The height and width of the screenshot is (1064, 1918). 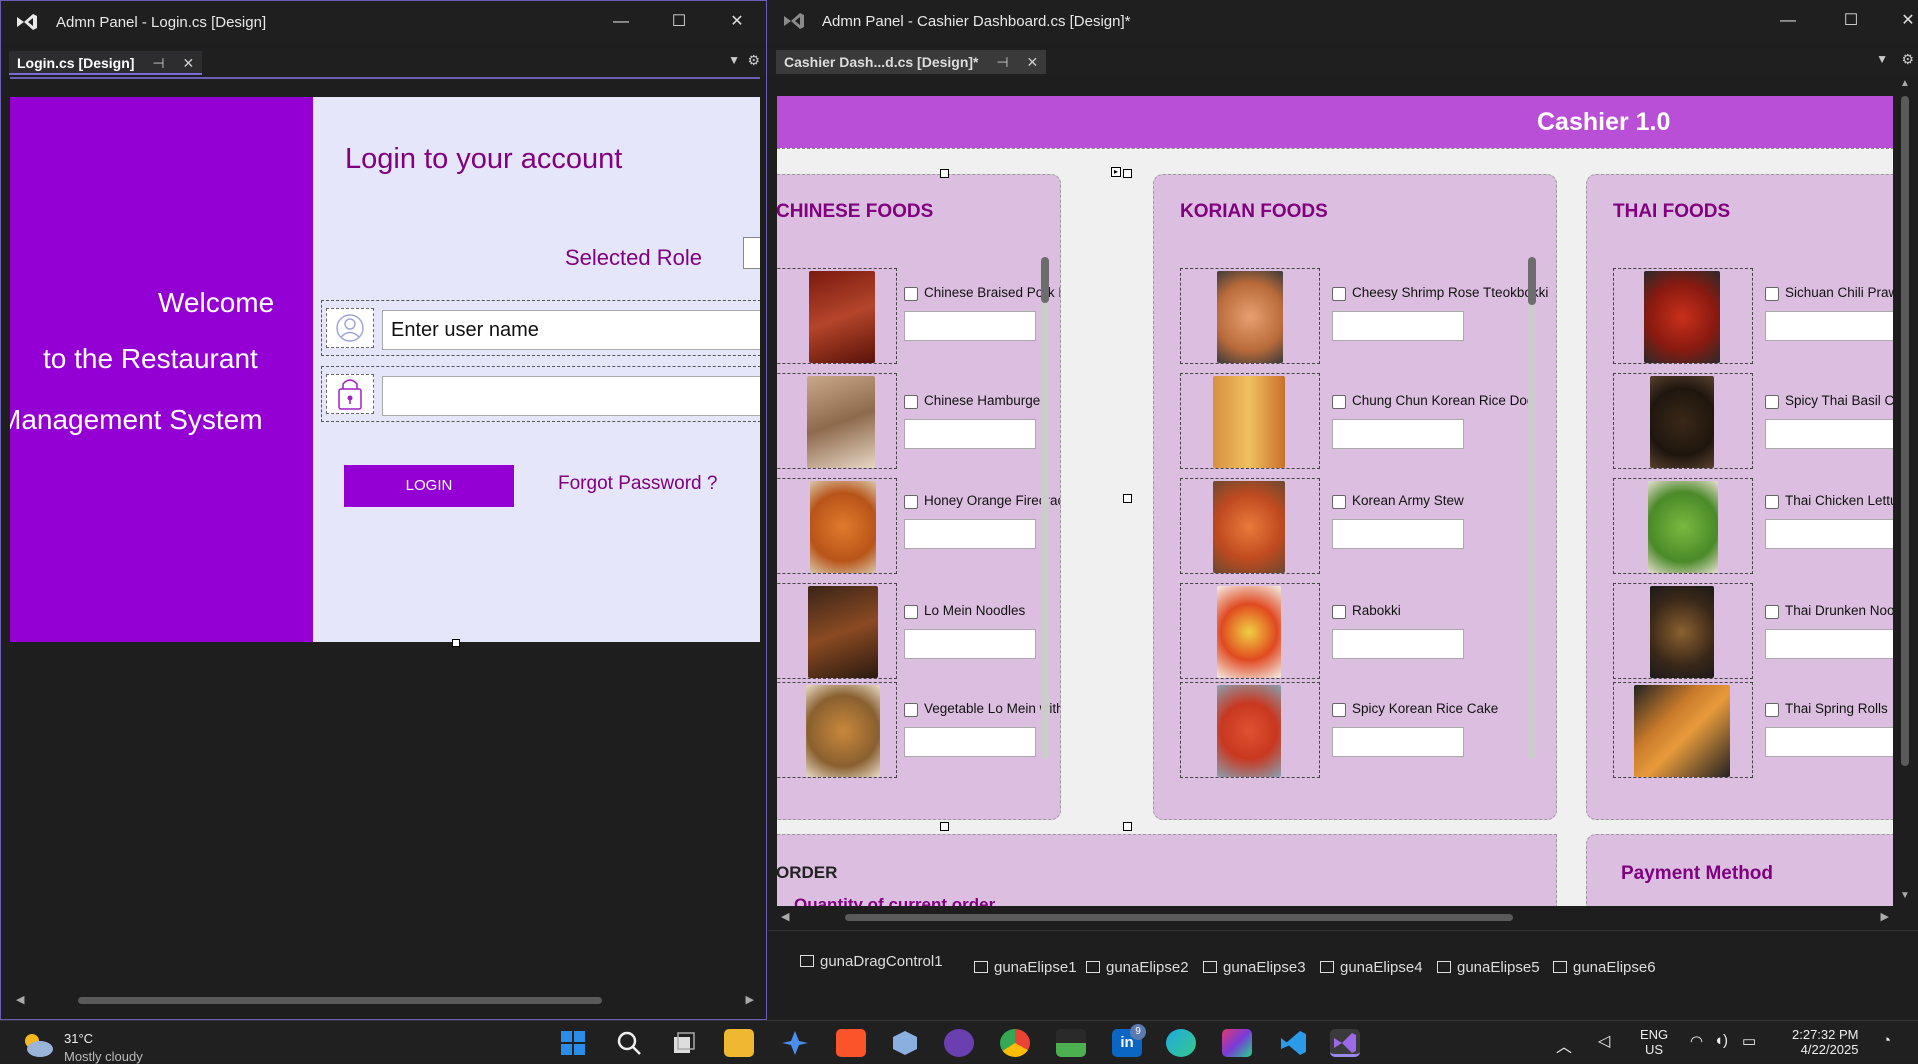 I want to click on chrome-icon, so click(x=1015, y=1043).